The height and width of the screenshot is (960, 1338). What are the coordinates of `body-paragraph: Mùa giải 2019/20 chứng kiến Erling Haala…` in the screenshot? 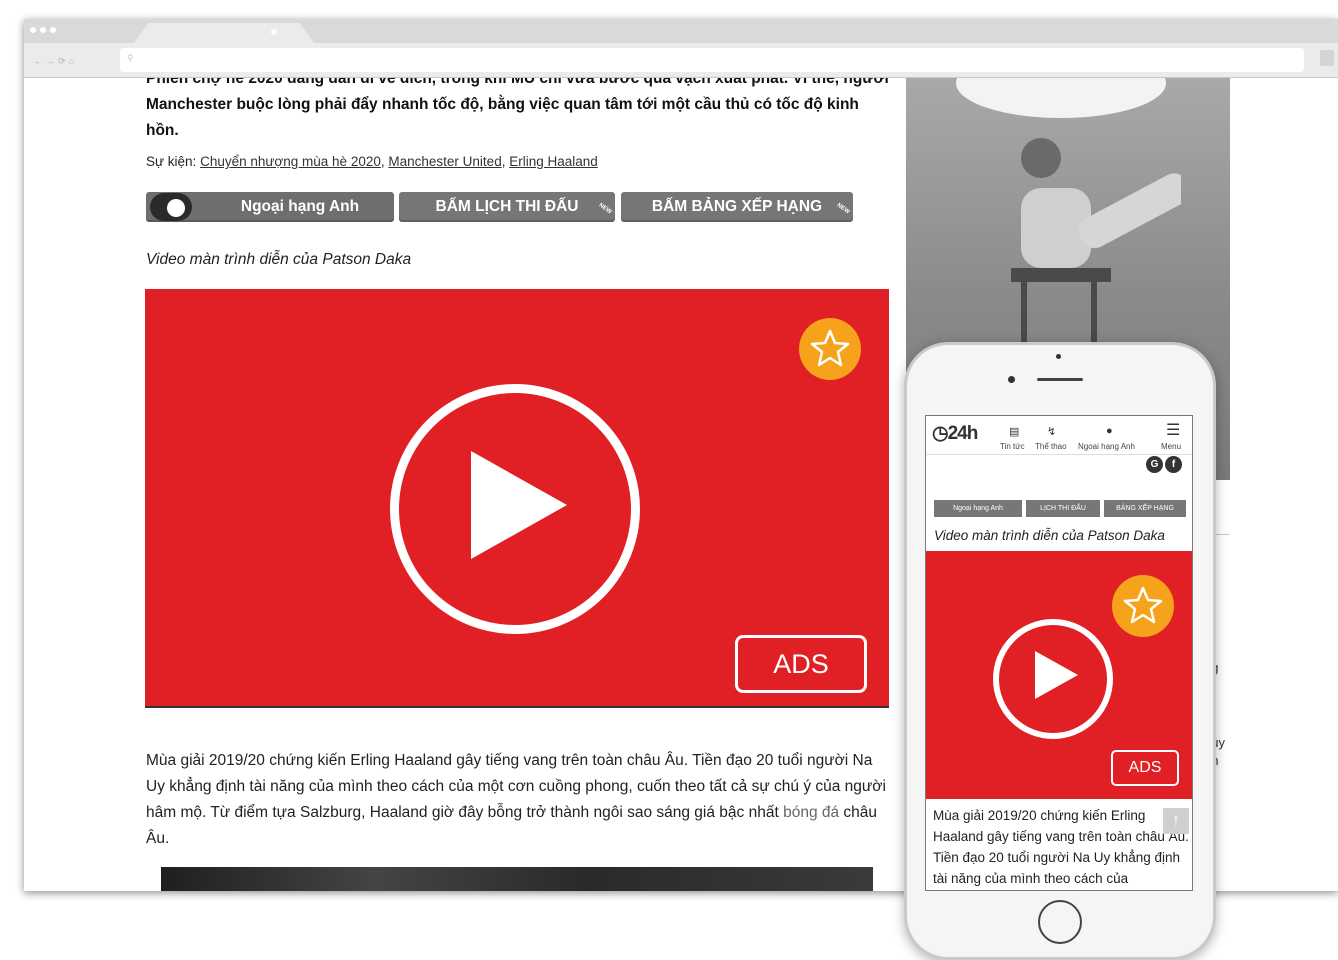 It's located at (516, 786).